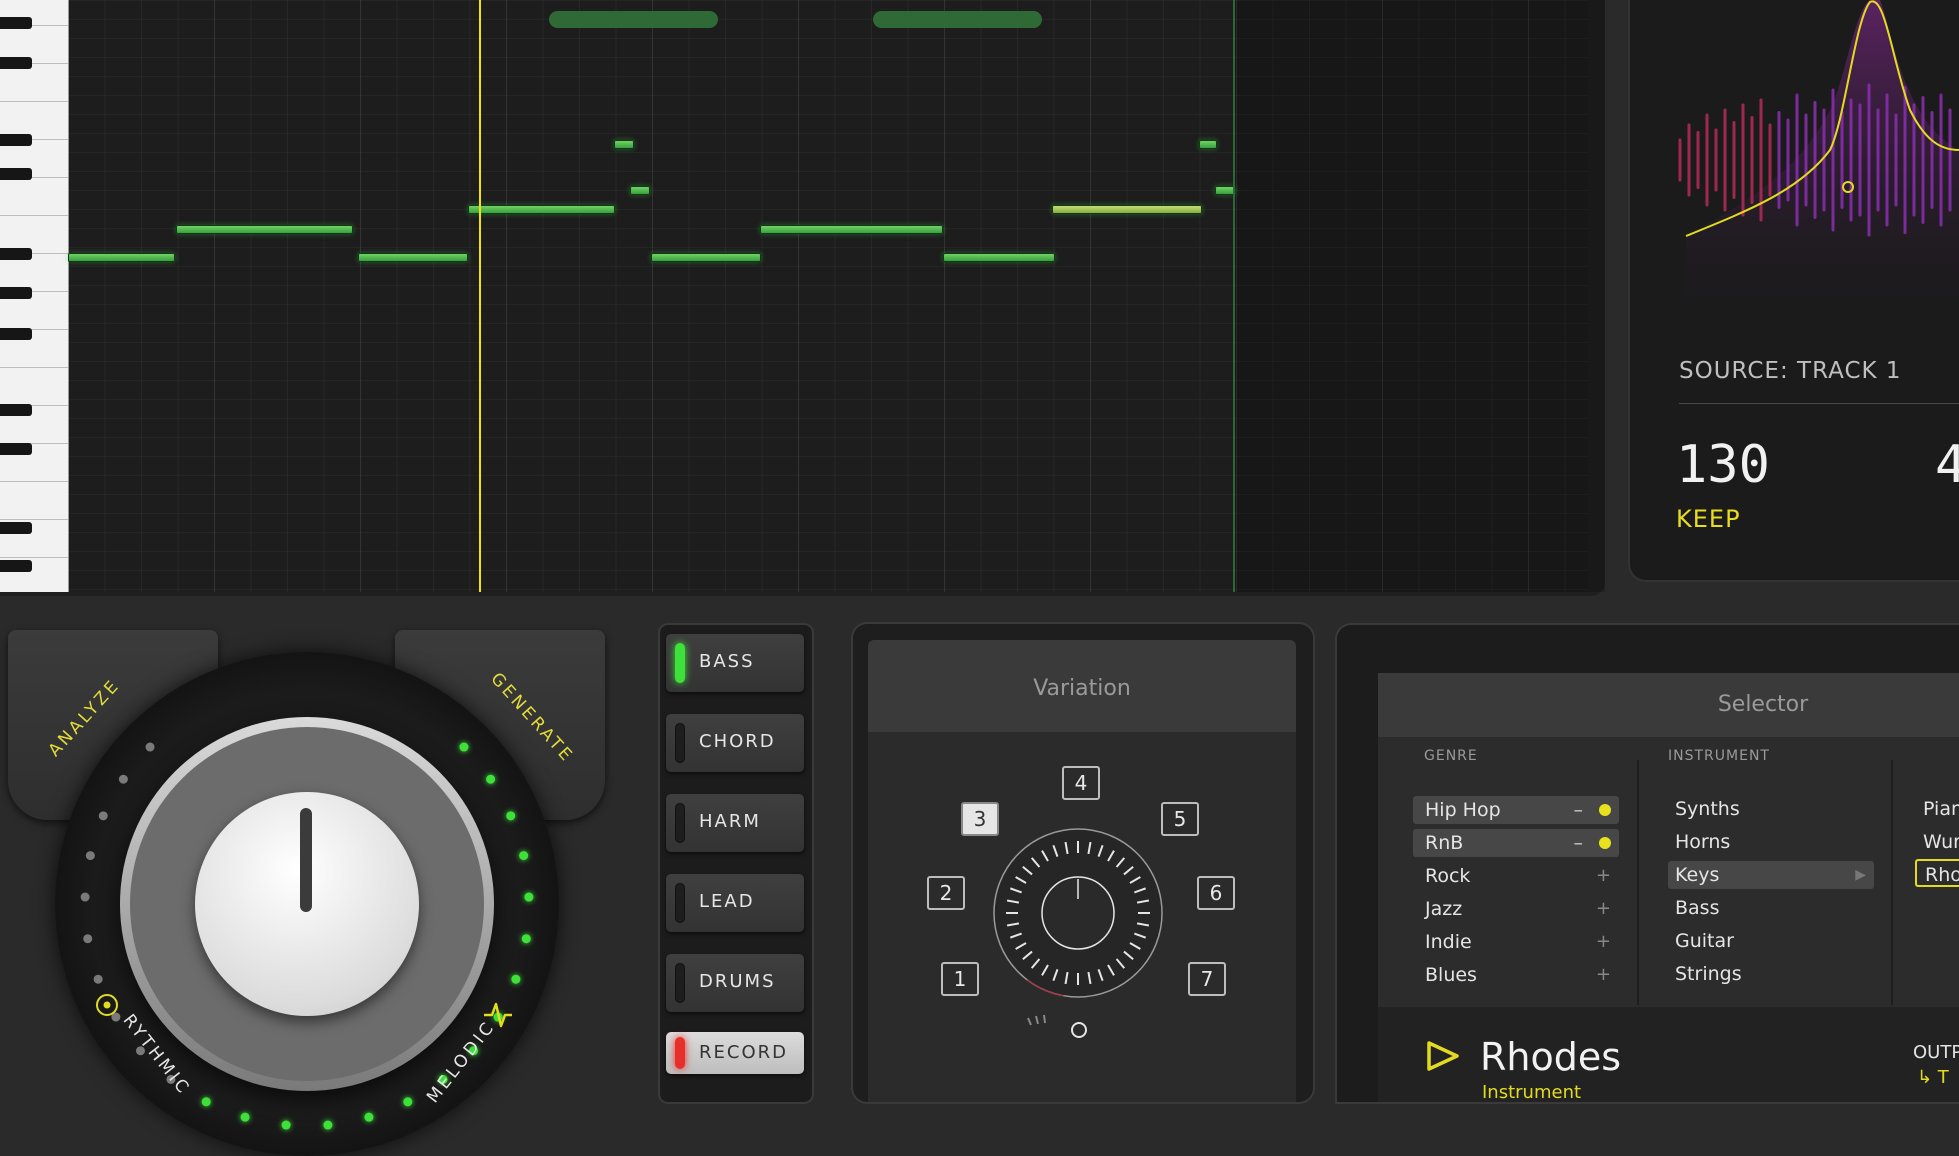 The height and width of the screenshot is (1156, 1959). Describe the element at coordinates (1448, 876) in the screenshot. I see `genre-label: Rock` at that location.